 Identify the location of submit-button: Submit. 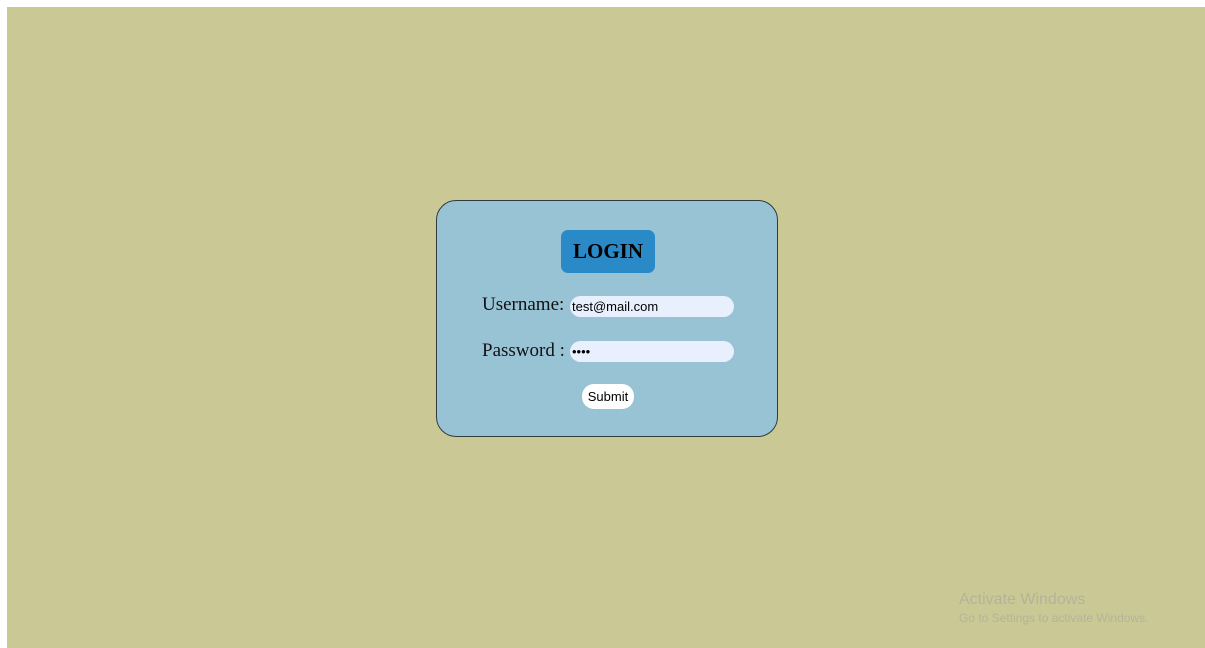
(608, 396).